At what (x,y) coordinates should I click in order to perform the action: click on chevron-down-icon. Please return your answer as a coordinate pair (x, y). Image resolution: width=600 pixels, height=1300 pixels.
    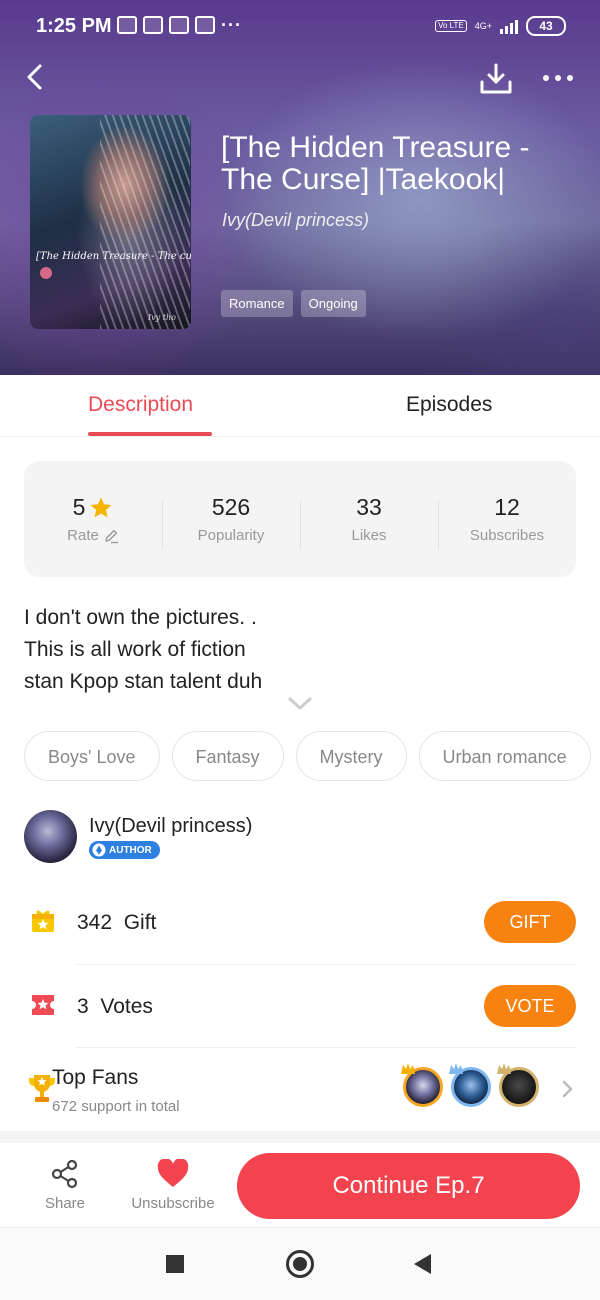
    Looking at the image, I should click on (300, 704).